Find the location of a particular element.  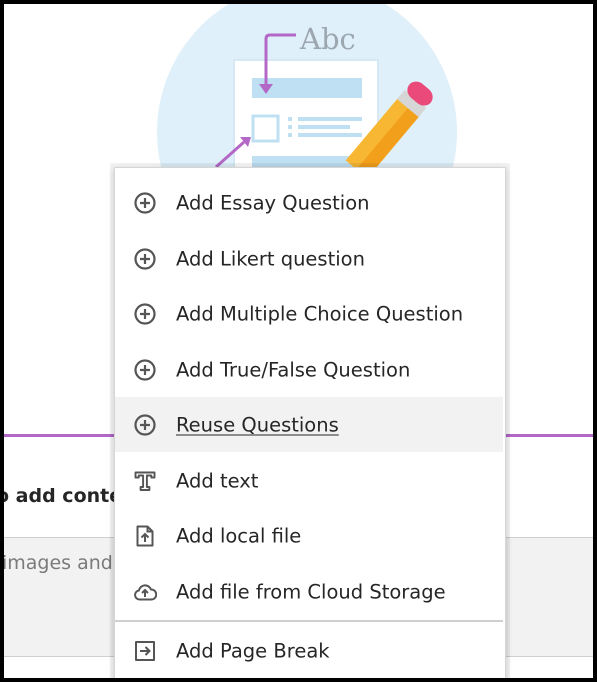

menu-item-reuse-questions: Reuse Questions is located at coordinates (309, 424).